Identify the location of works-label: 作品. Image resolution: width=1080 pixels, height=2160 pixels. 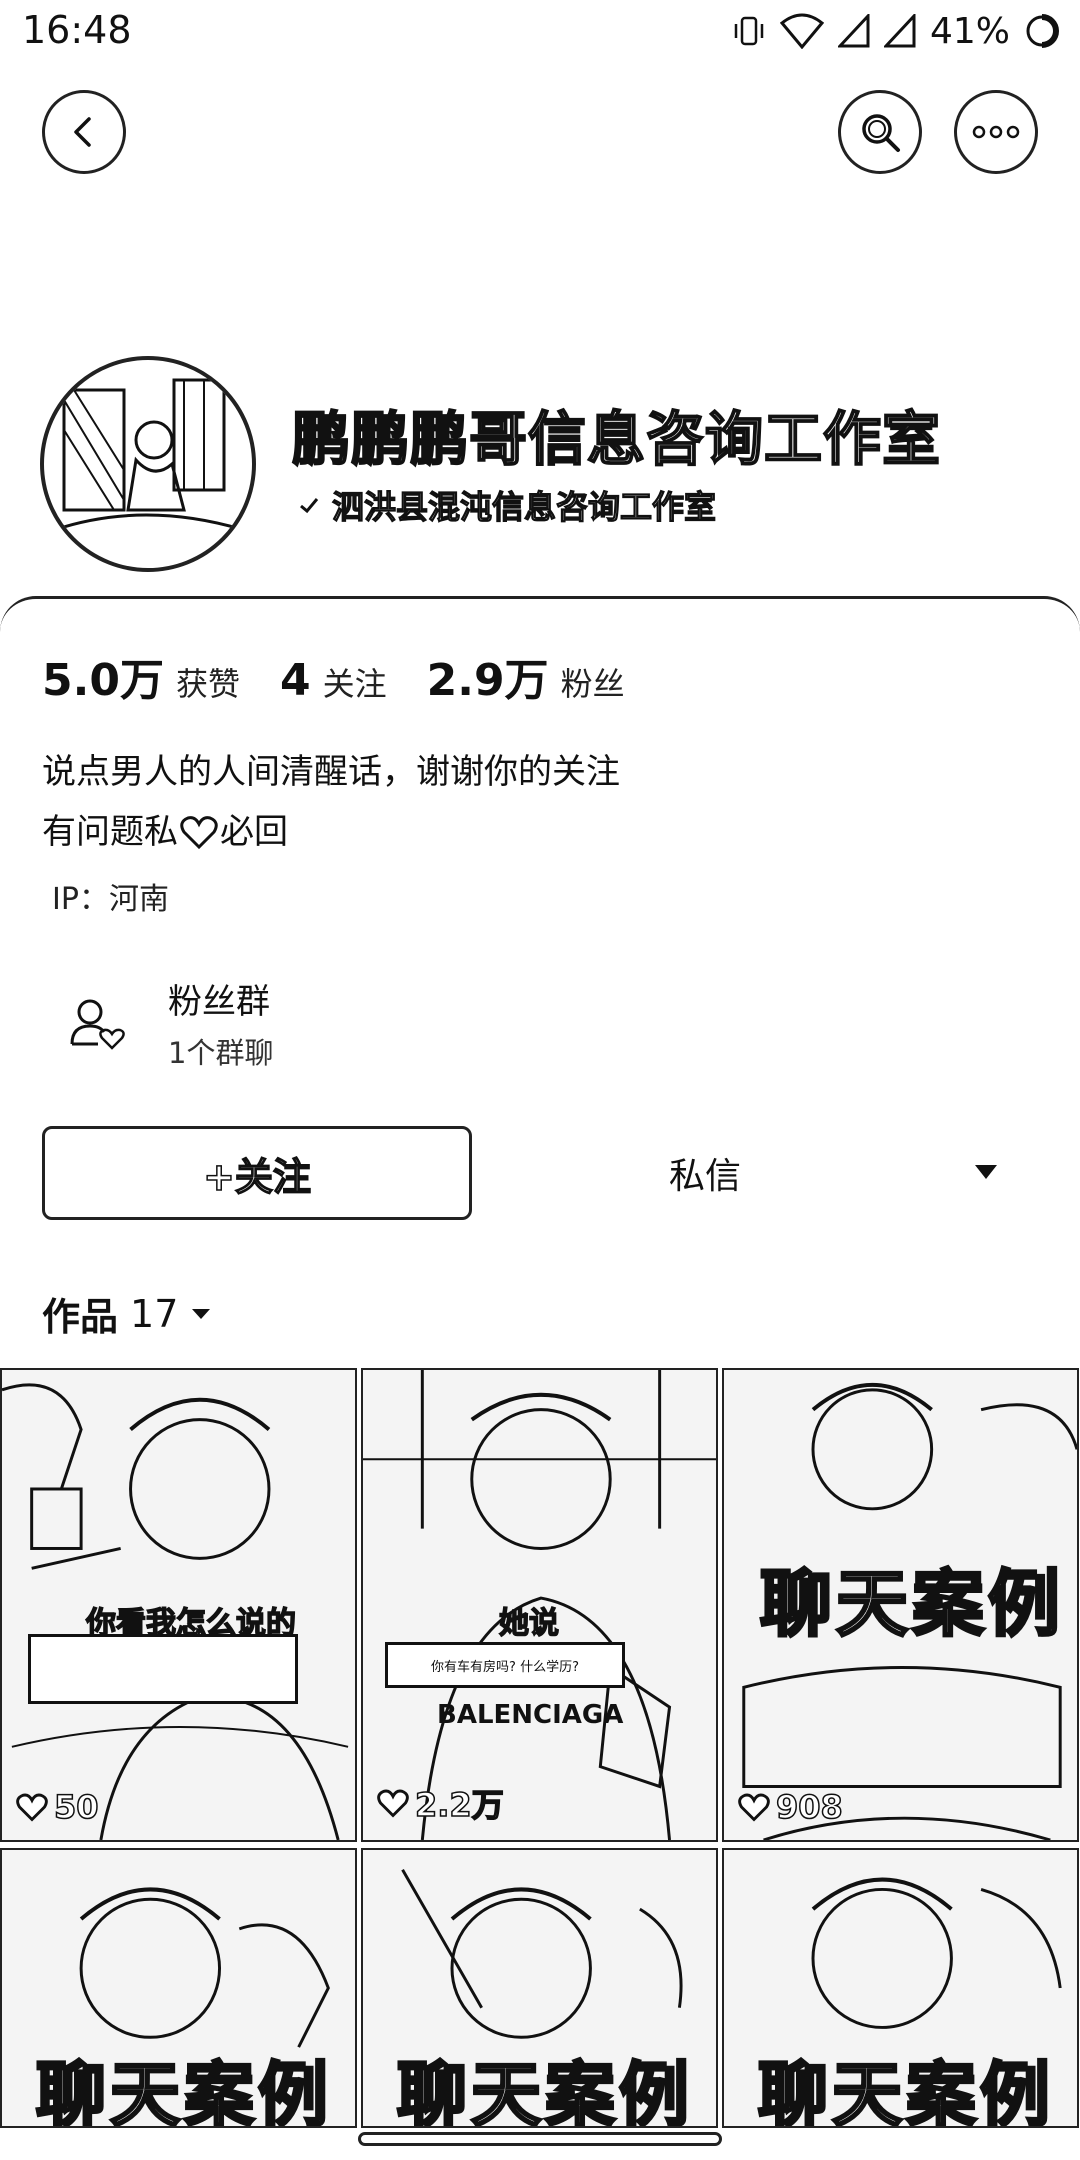
(80, 1317).